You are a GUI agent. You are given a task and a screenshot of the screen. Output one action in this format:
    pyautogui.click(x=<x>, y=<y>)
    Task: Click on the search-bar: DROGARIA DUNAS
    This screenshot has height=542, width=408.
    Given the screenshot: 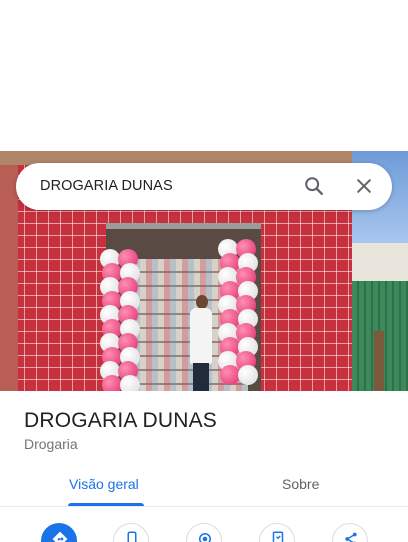 What is the action you would take?
    pyautogui.click(x=204, y=186)
    